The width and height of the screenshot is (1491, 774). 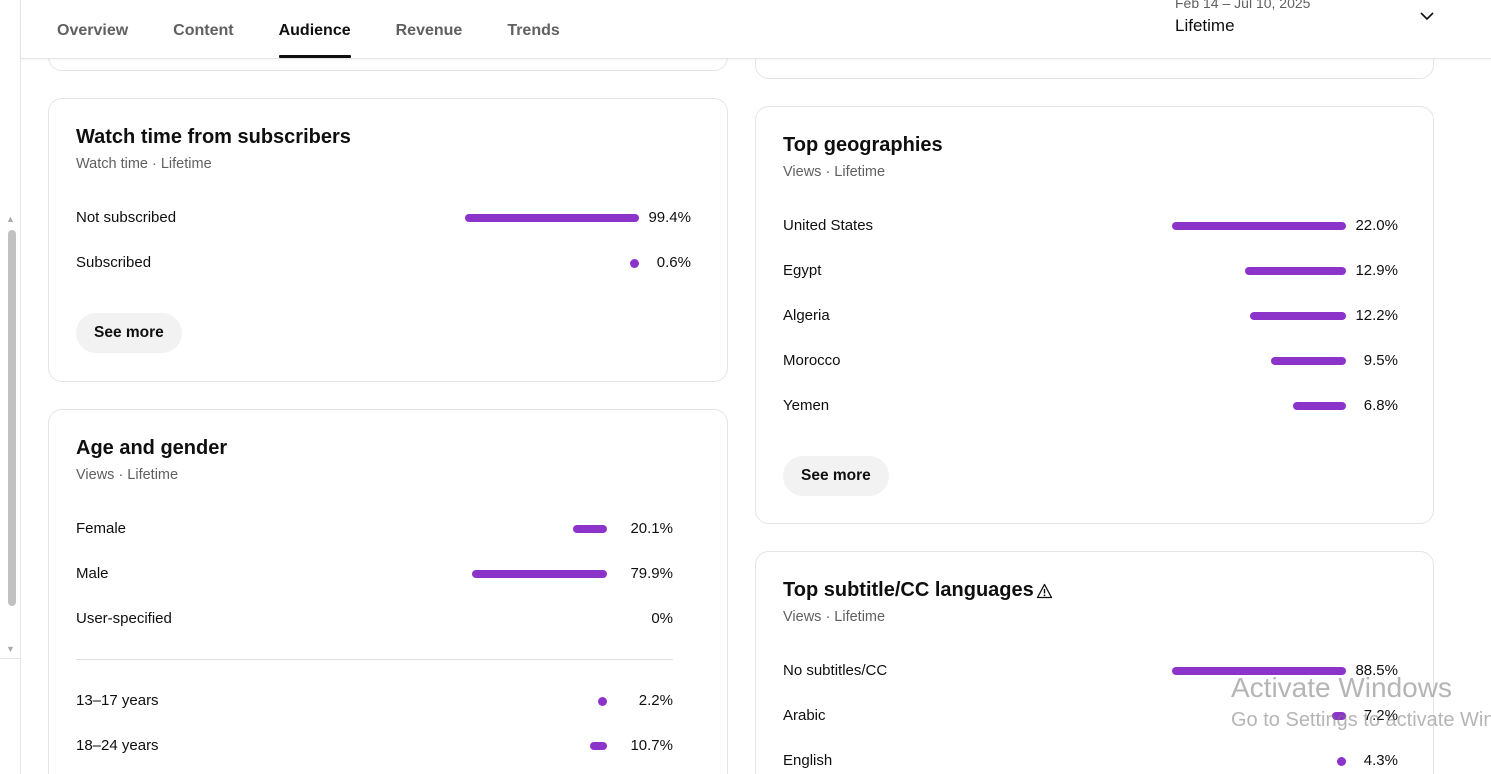 What do you see at coordinates (1305, 18) in the screenshot?
I see `date-range-selector: Feb 14 – Jul 10, 2025 Lifetime` at bounding box center [1305, 18].